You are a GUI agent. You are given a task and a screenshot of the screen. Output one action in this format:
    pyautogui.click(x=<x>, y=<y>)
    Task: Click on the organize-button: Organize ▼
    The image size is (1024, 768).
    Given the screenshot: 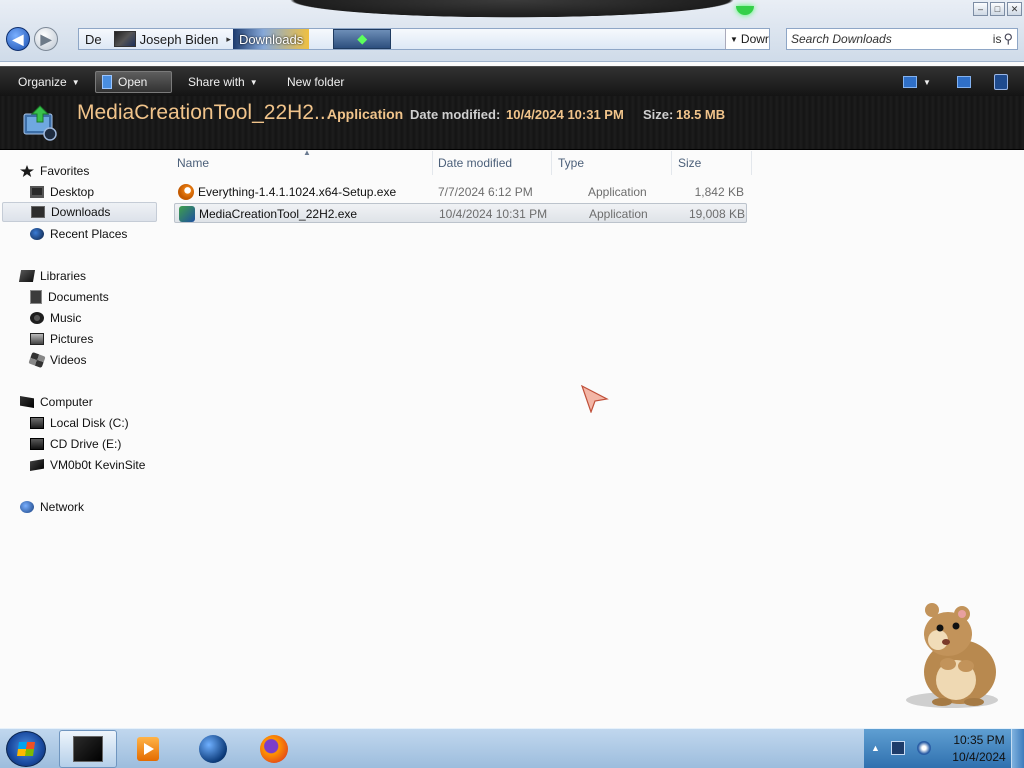 What is the action you would take?
    pyautogui.click(x=49, y=82)
    